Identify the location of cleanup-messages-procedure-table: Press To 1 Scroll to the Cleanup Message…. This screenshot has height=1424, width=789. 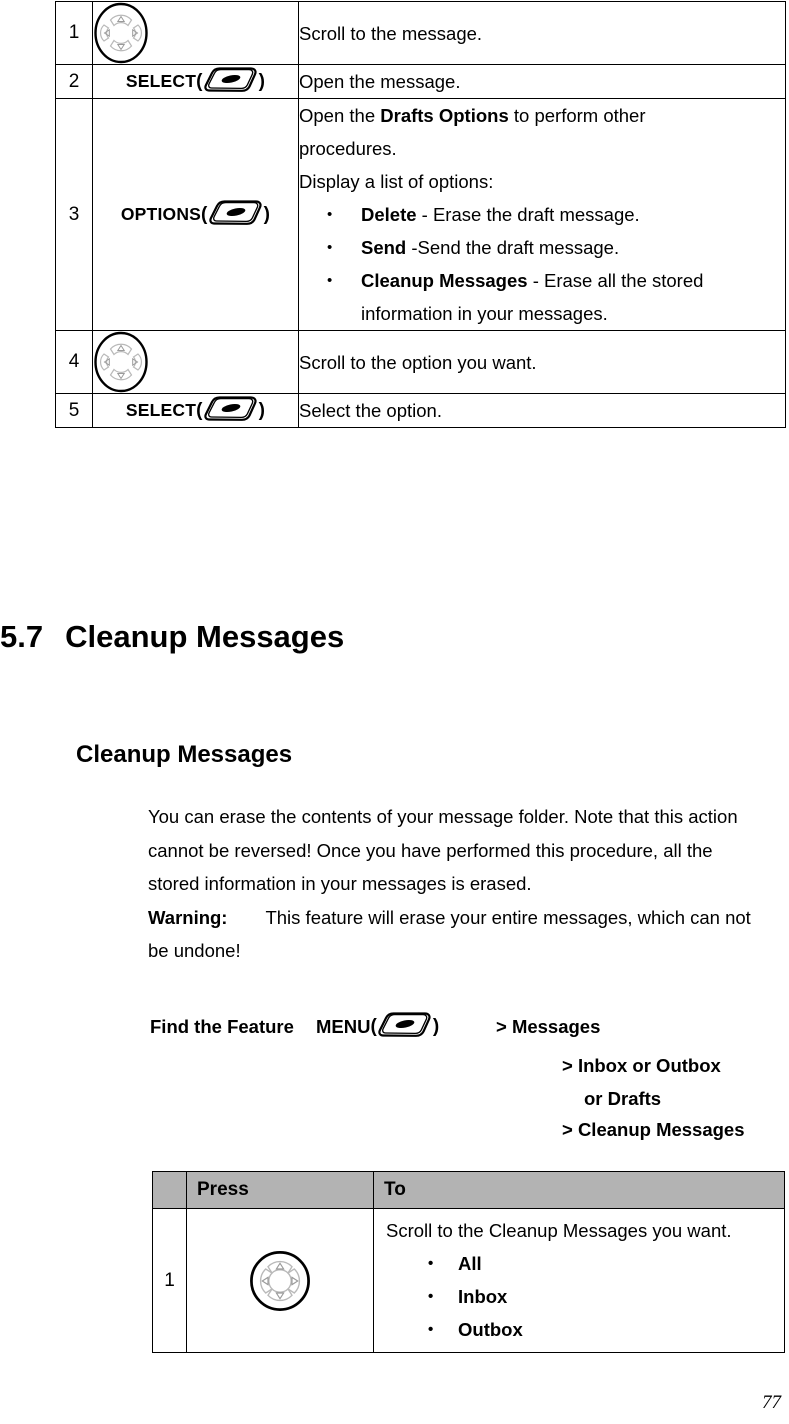
(468, 1262).